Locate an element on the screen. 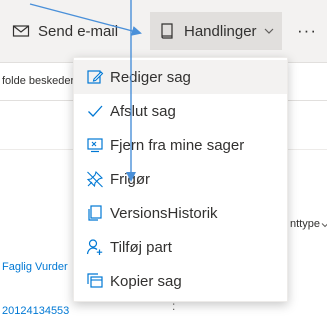 This screenshot has height=320, width=327. column-header-type: nttype is located at coordinates (305, 224).